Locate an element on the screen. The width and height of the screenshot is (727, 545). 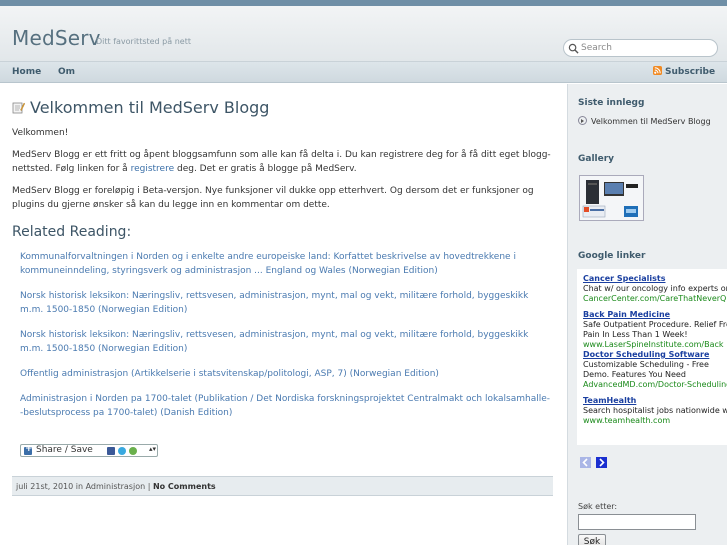
computer-product-icon is located at coordinates (611, 198).